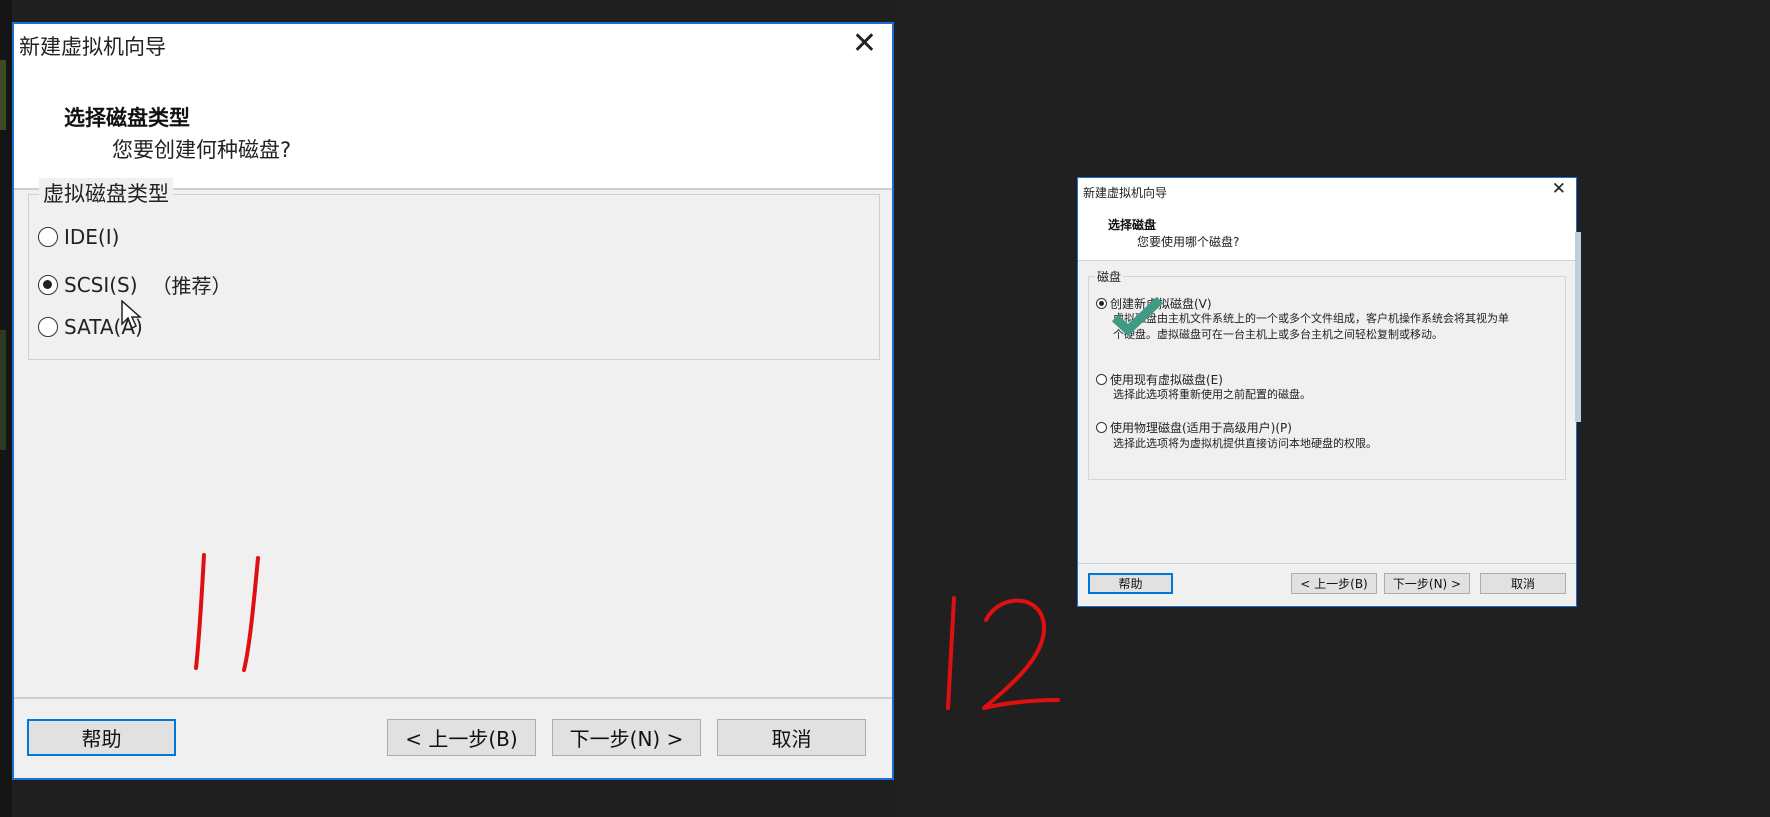 The width and height of the screenshot is (1770, 817). I want to click on description-line: 个硬盘。虚拟磁盘可在一台主机上或多台主机之间轻松复制或移动。, so click(1278, 334).